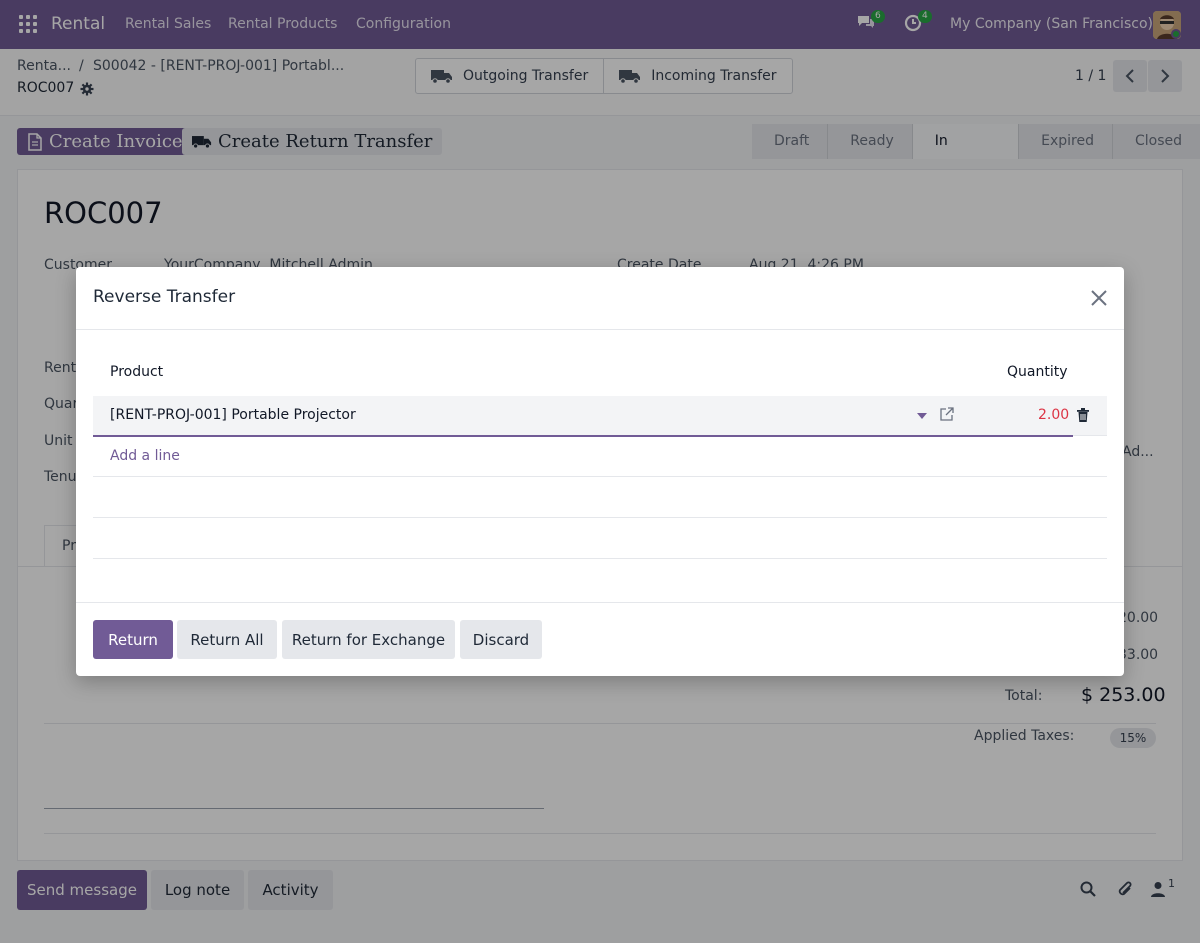 The image size is (1200, 943). Describe the element at coordinates (164, 297) in the screenshot. I see `modal-title: Reverse Transfer` at that location.